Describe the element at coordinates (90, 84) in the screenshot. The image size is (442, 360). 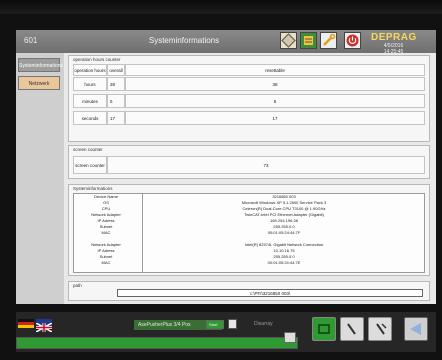
I see `table-row-label: hours` at that location.